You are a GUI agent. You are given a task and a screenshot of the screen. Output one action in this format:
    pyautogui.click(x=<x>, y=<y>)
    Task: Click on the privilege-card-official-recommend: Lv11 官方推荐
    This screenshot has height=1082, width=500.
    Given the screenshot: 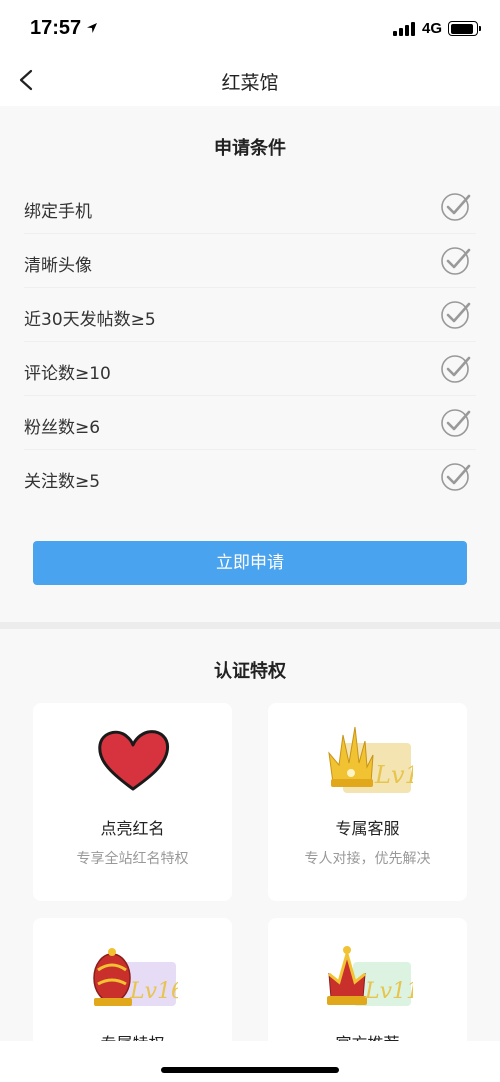 What is the action you would take?
    pyautogui.click(x=367, y=979)
    